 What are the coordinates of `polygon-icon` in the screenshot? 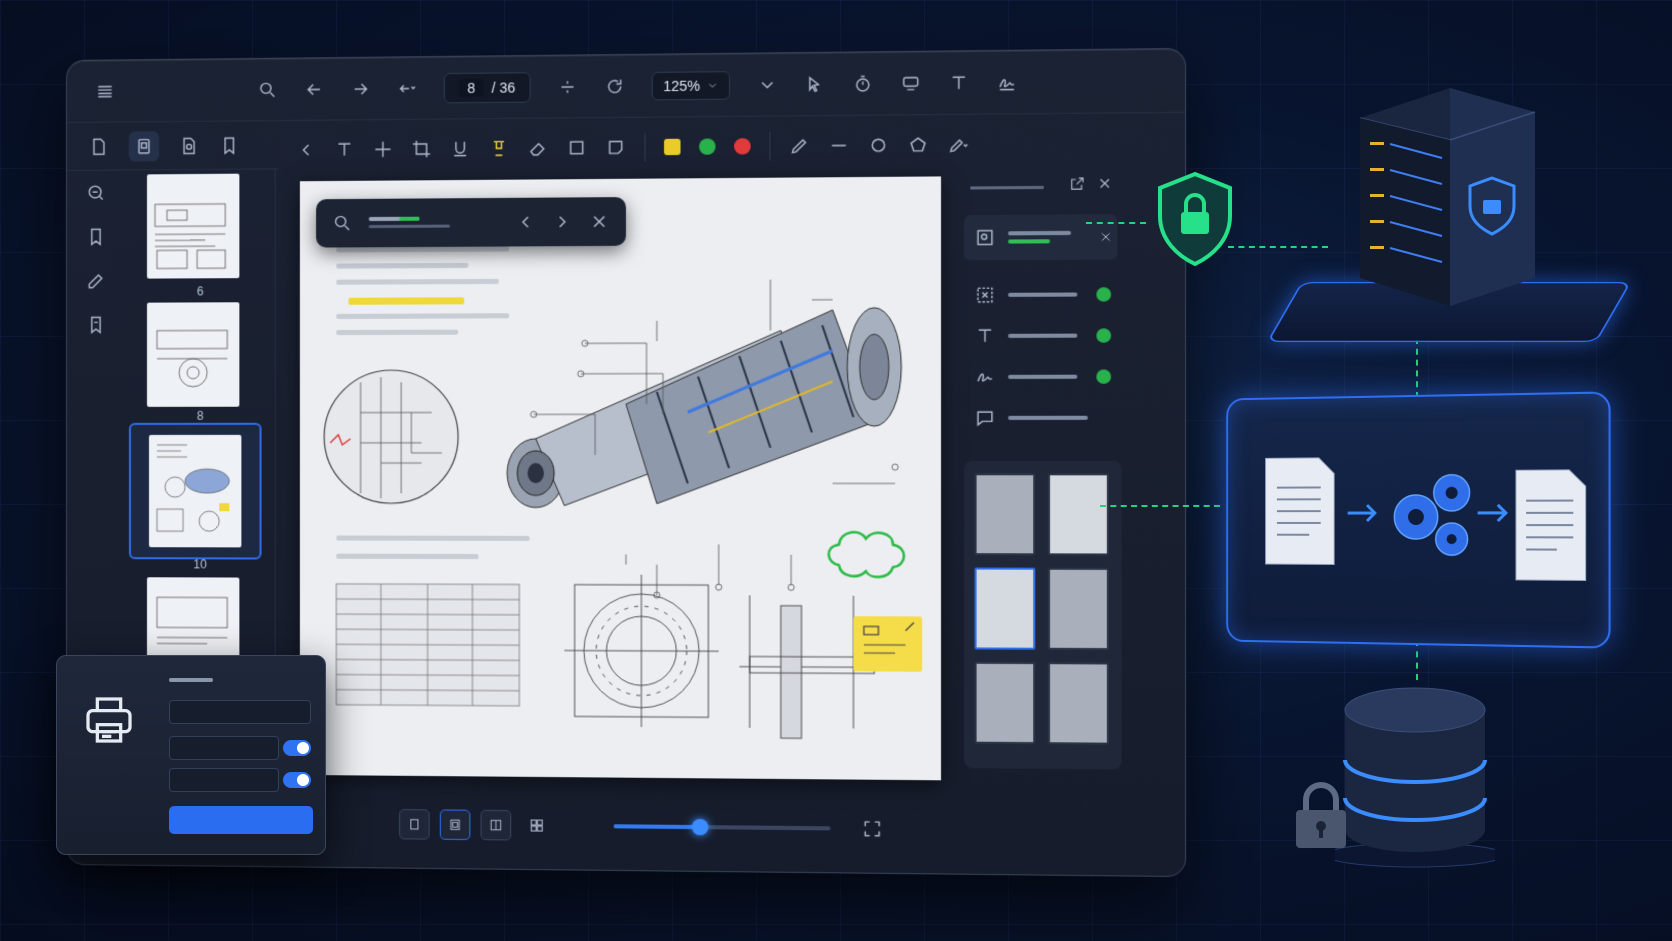 It's located at (918, 145).